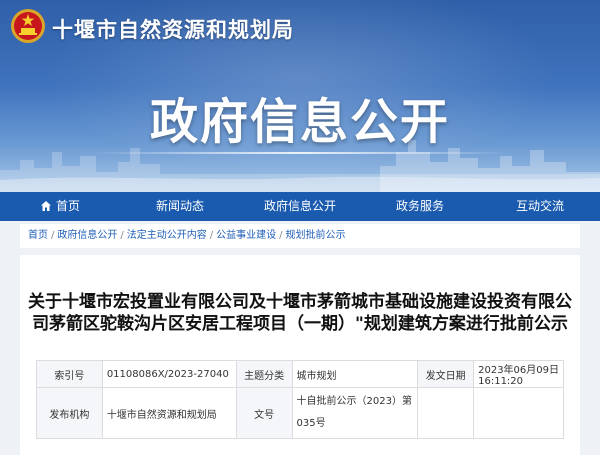 The height and width of the screenshot is (455, 600). I want to click on home-icon, so click(45, 205).